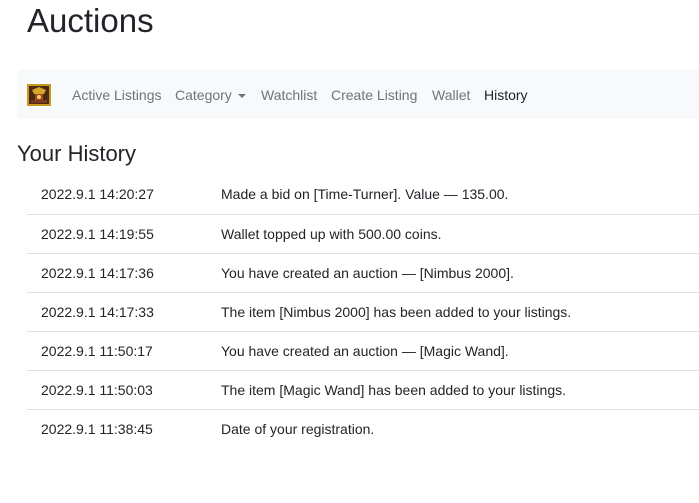  Describe the element at coordinates (298, 429) in the screenshot. I see `history-event: Date of your registration.` at that location.